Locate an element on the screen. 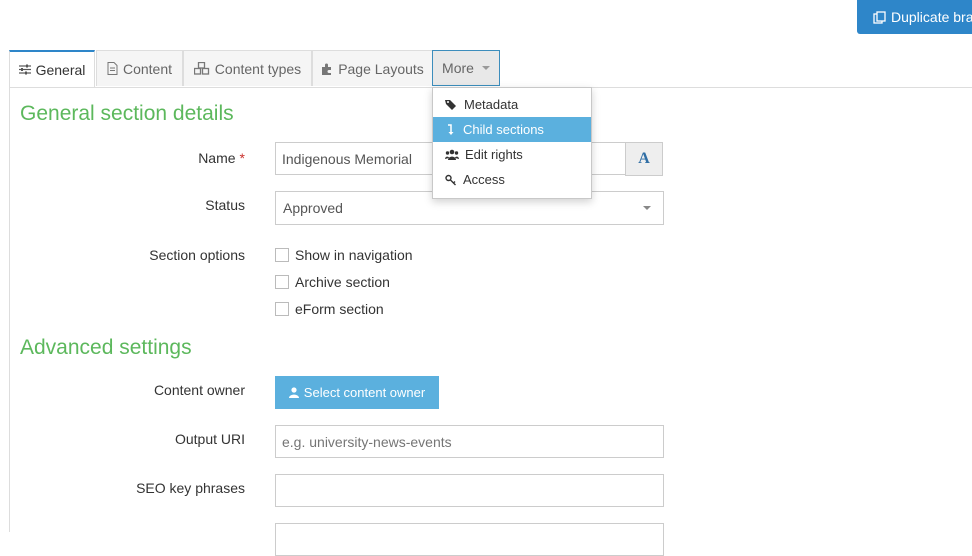 This screenshot has width=972, height=556. menu-item-child-sections: Child sections is located at coordinates (512, 129).